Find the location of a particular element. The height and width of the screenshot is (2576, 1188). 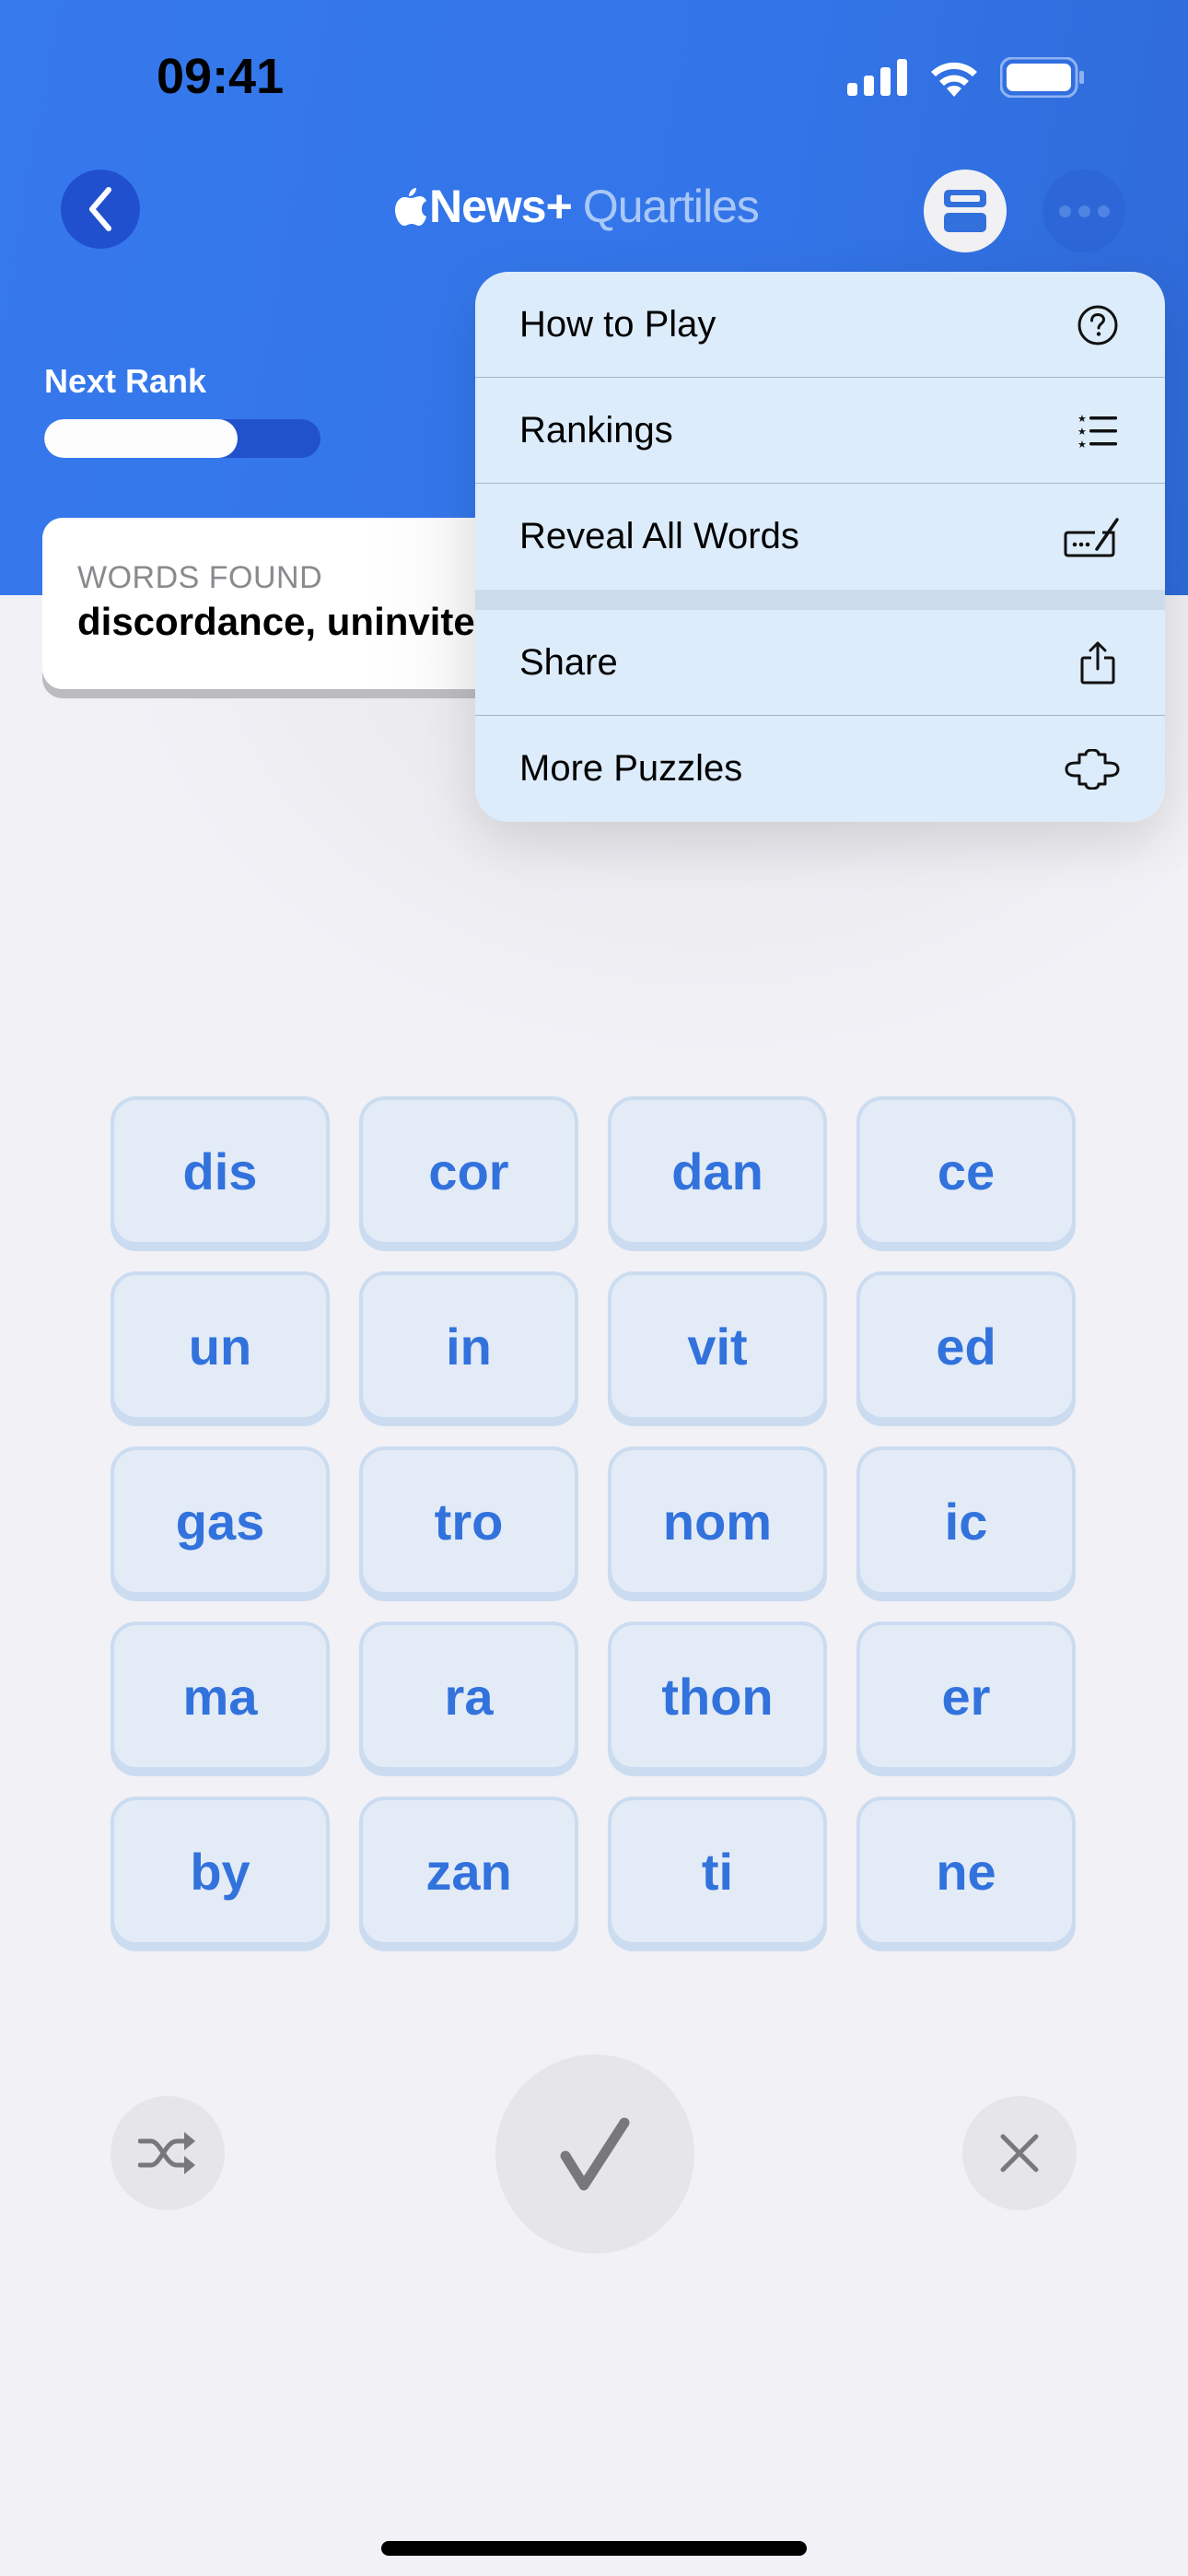

layout-toggle-button is located at coordinates (965, 211).